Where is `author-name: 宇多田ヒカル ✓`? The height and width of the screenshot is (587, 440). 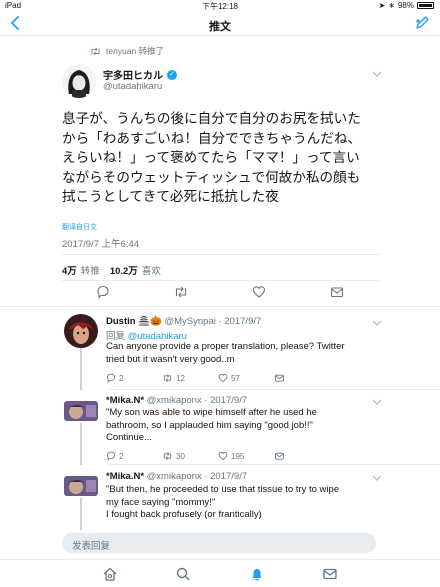
author-name: 宇多田ヒカル ✓ is located at coordinates (140, 74).